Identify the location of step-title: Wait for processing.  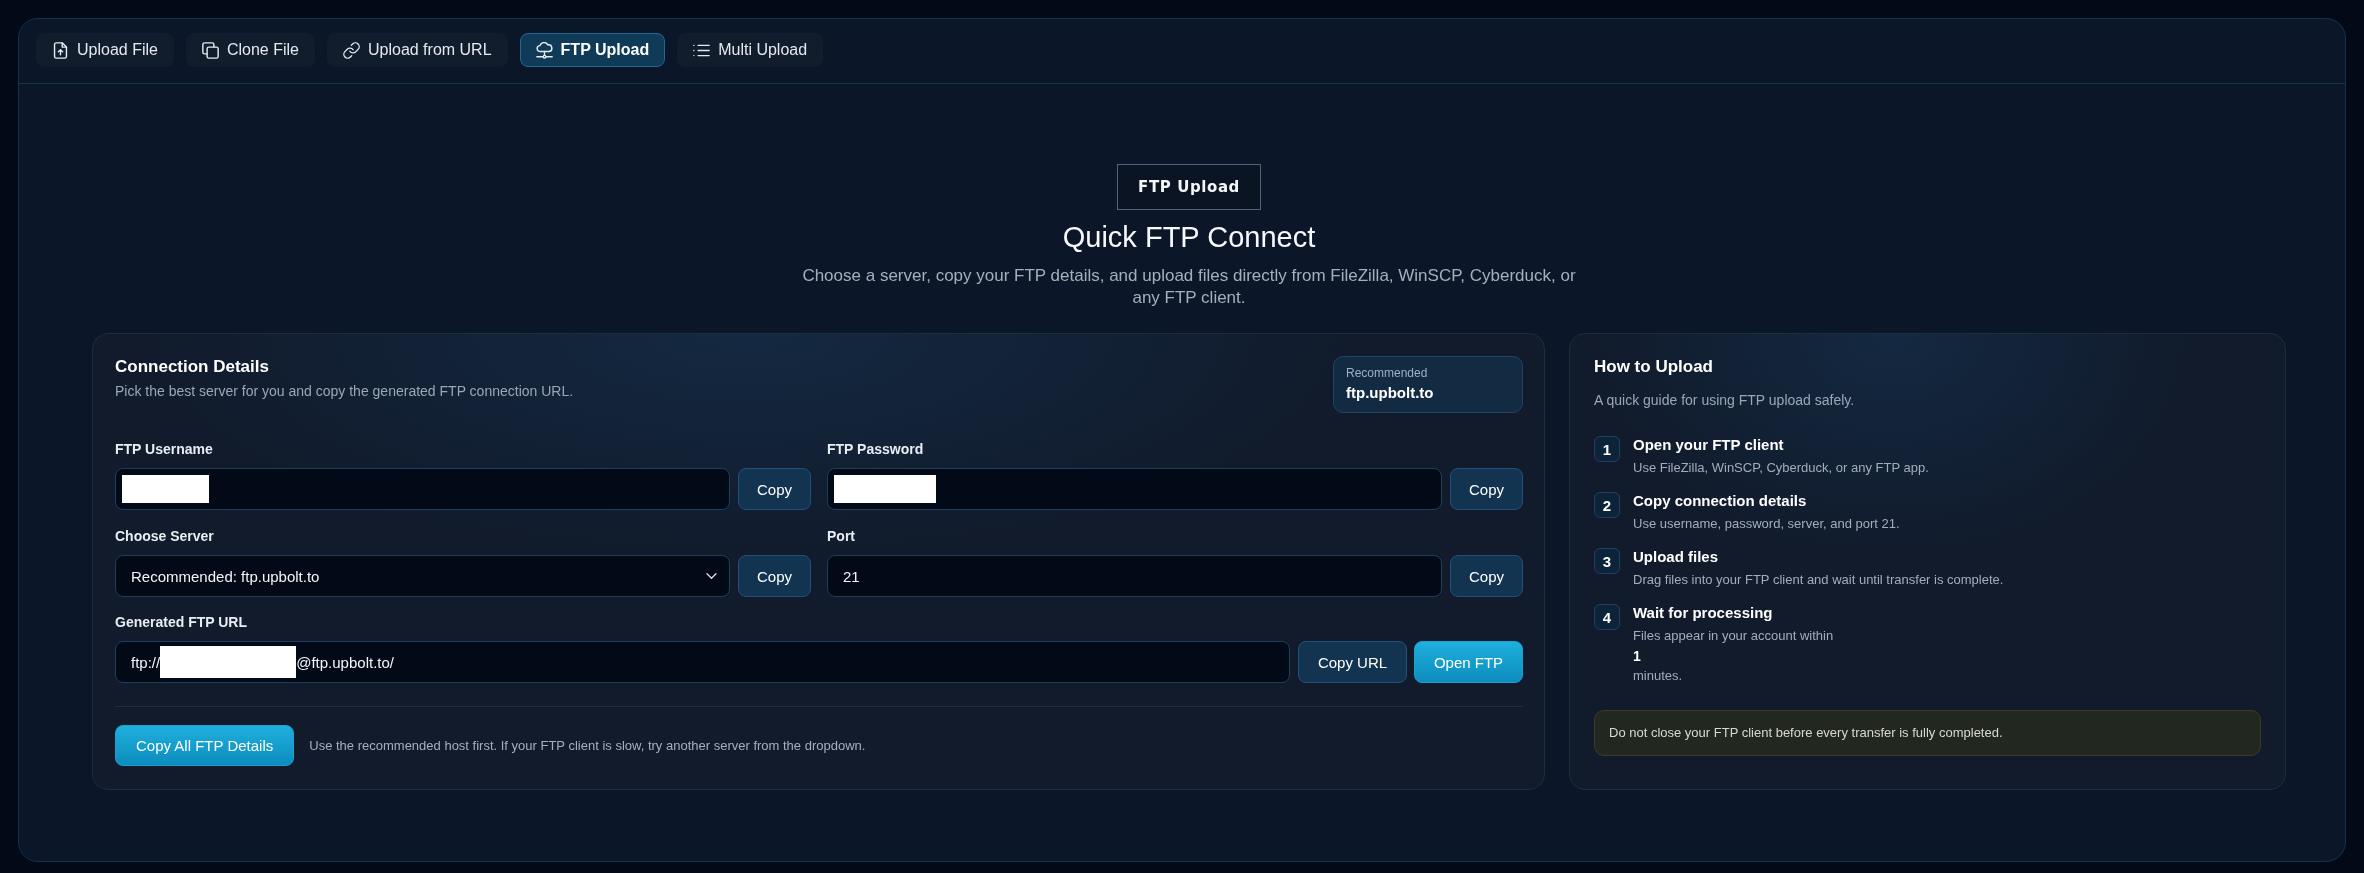
(1703, 613).